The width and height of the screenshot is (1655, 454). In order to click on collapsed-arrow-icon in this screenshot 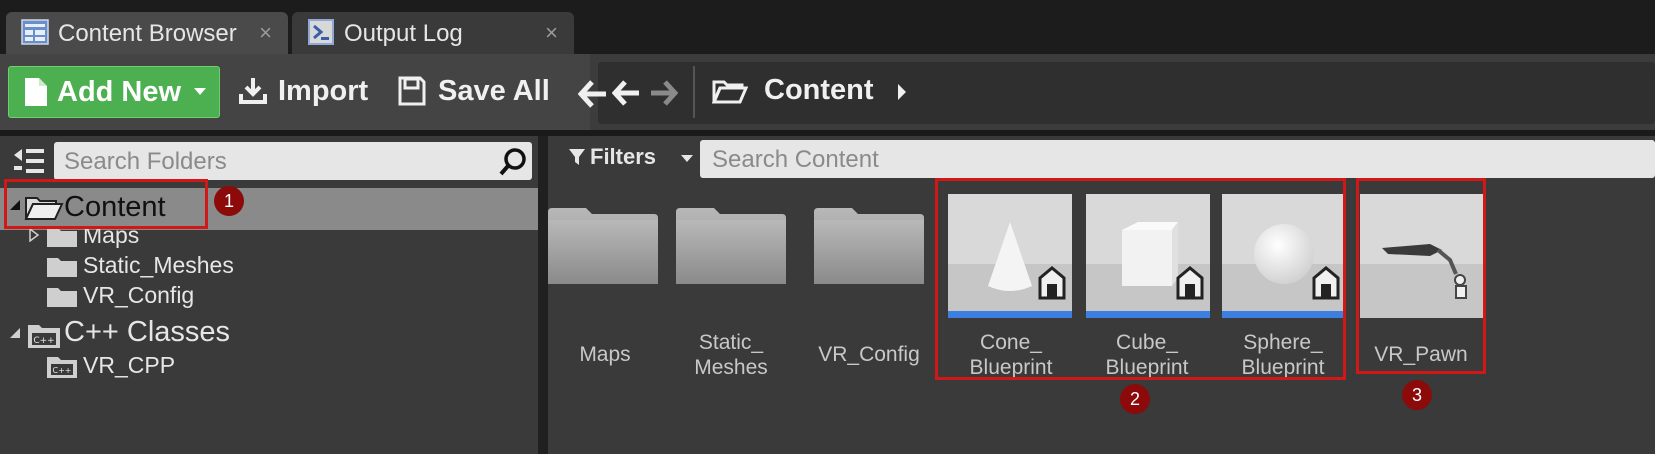, I will do `click(34, 235)`.